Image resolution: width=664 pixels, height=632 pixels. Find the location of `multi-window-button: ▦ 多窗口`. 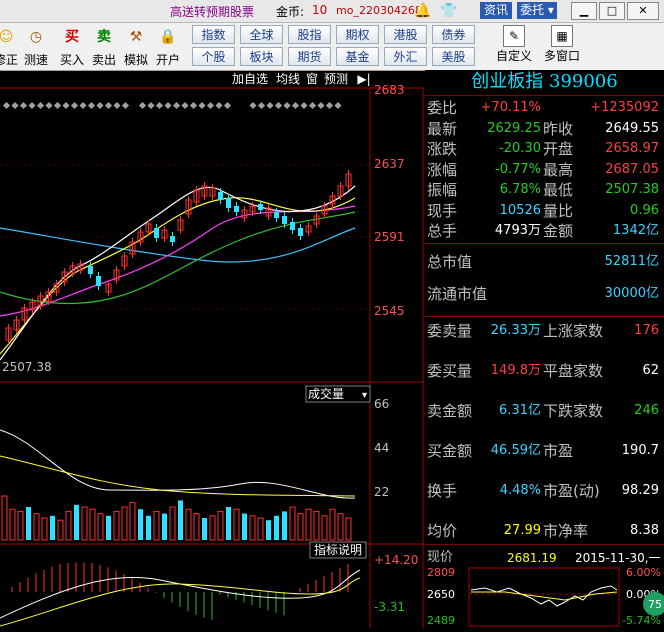

multi-window-button: ▦ 多窗口 is located at coordinates (562, 44).